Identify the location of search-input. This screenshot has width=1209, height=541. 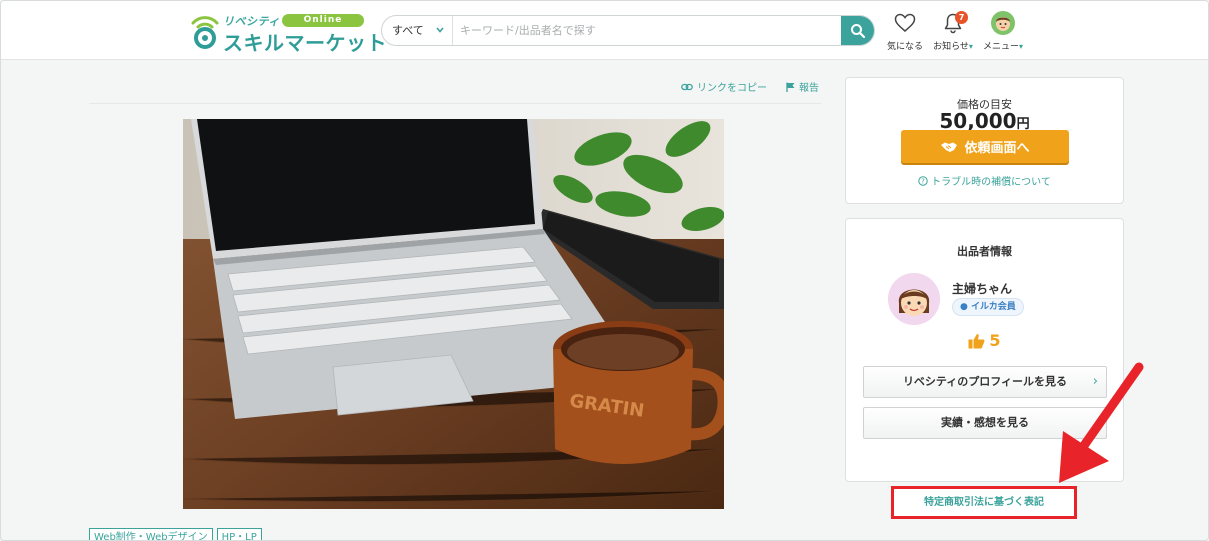
(648, 30).